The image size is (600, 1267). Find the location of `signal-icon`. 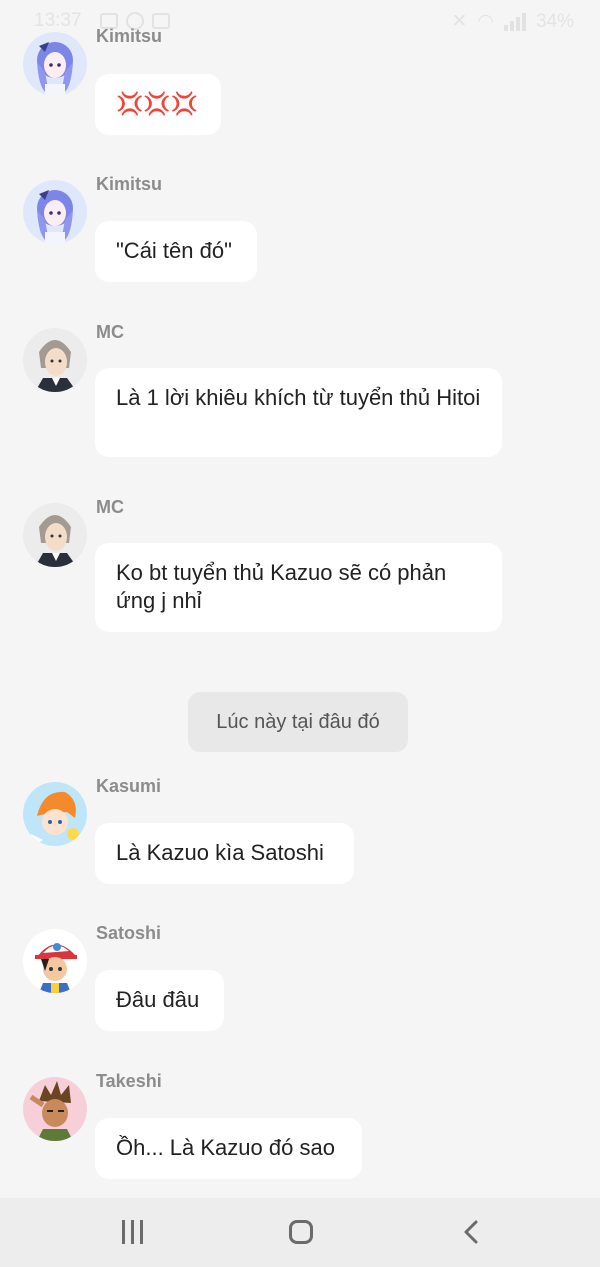

signal-icon is located at coordinates (514, 21).